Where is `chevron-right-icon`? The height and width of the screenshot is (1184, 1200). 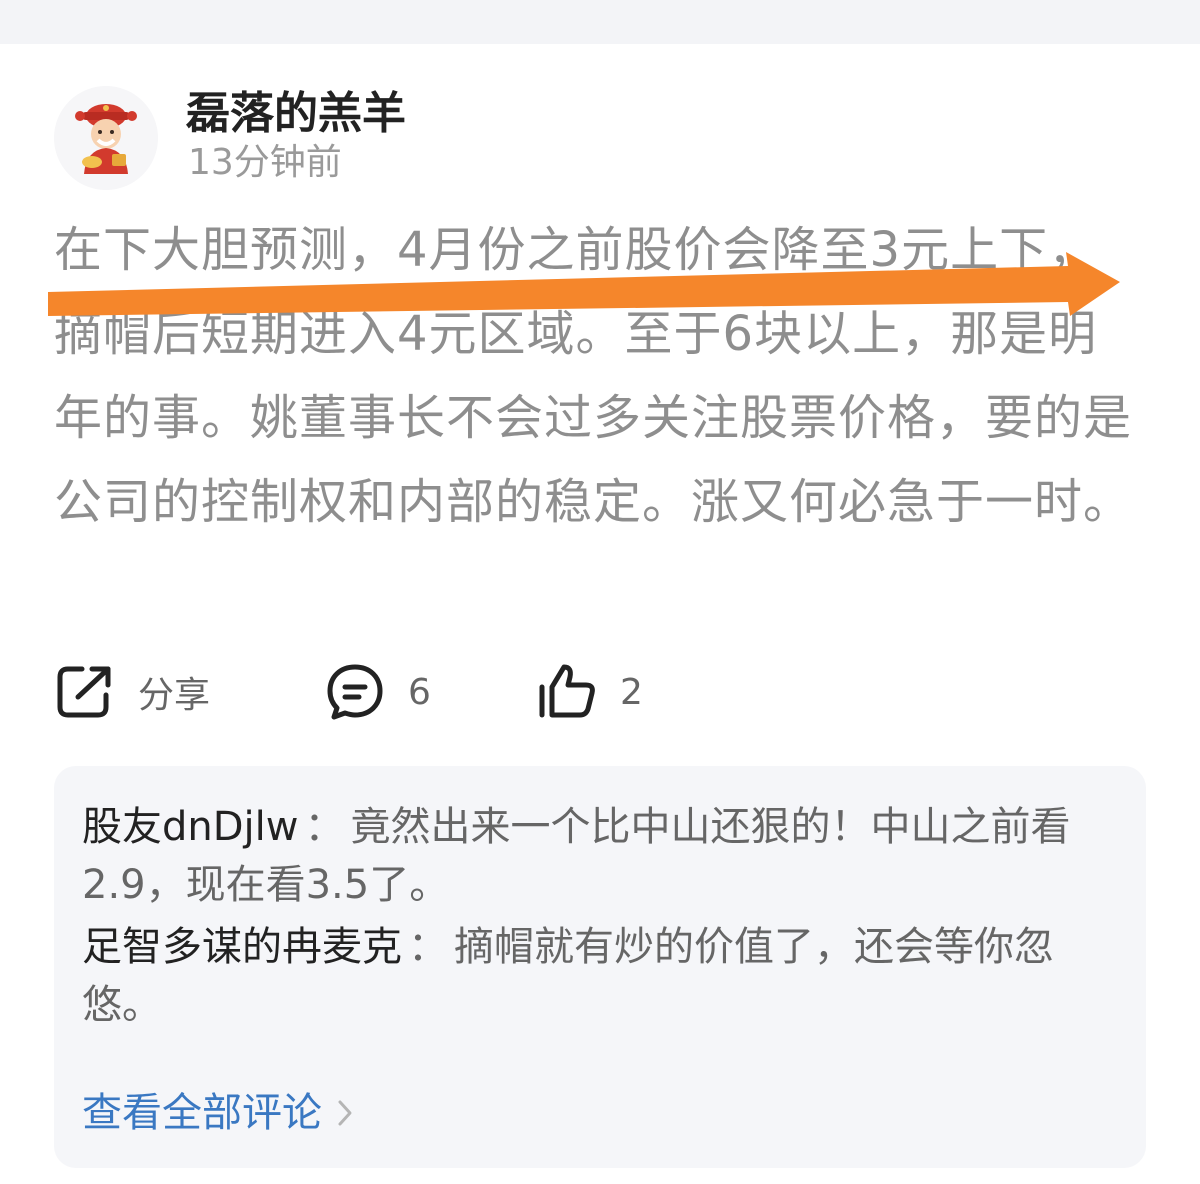
chevron-right-icon is located at coordinates (345, 1113).